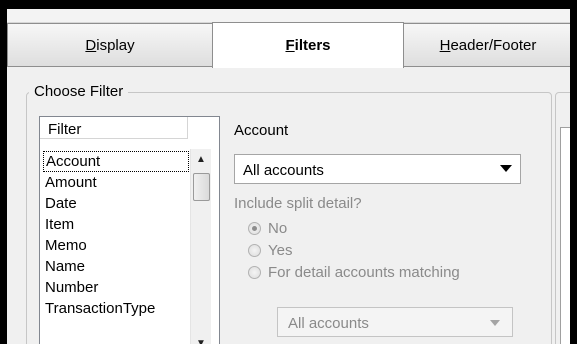  What do you see at coordinates (328, 323) in the screenshot?
I see `matching-account-value: All accounts` at bounding box center [328, 323].